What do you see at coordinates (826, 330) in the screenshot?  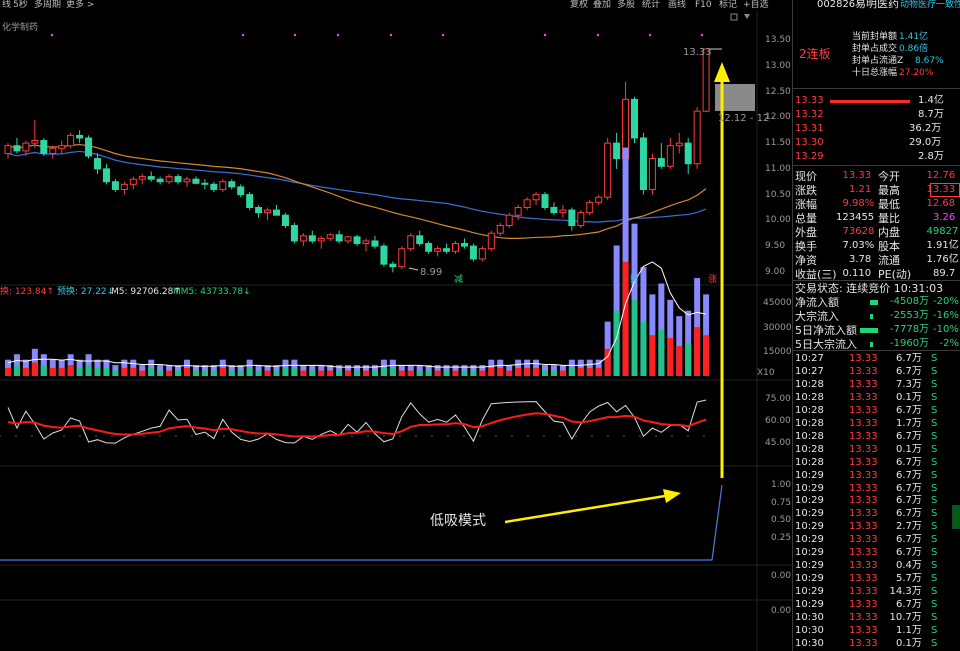 I see `flow-label: 5日净流入额` at bounding box center [826, 330].